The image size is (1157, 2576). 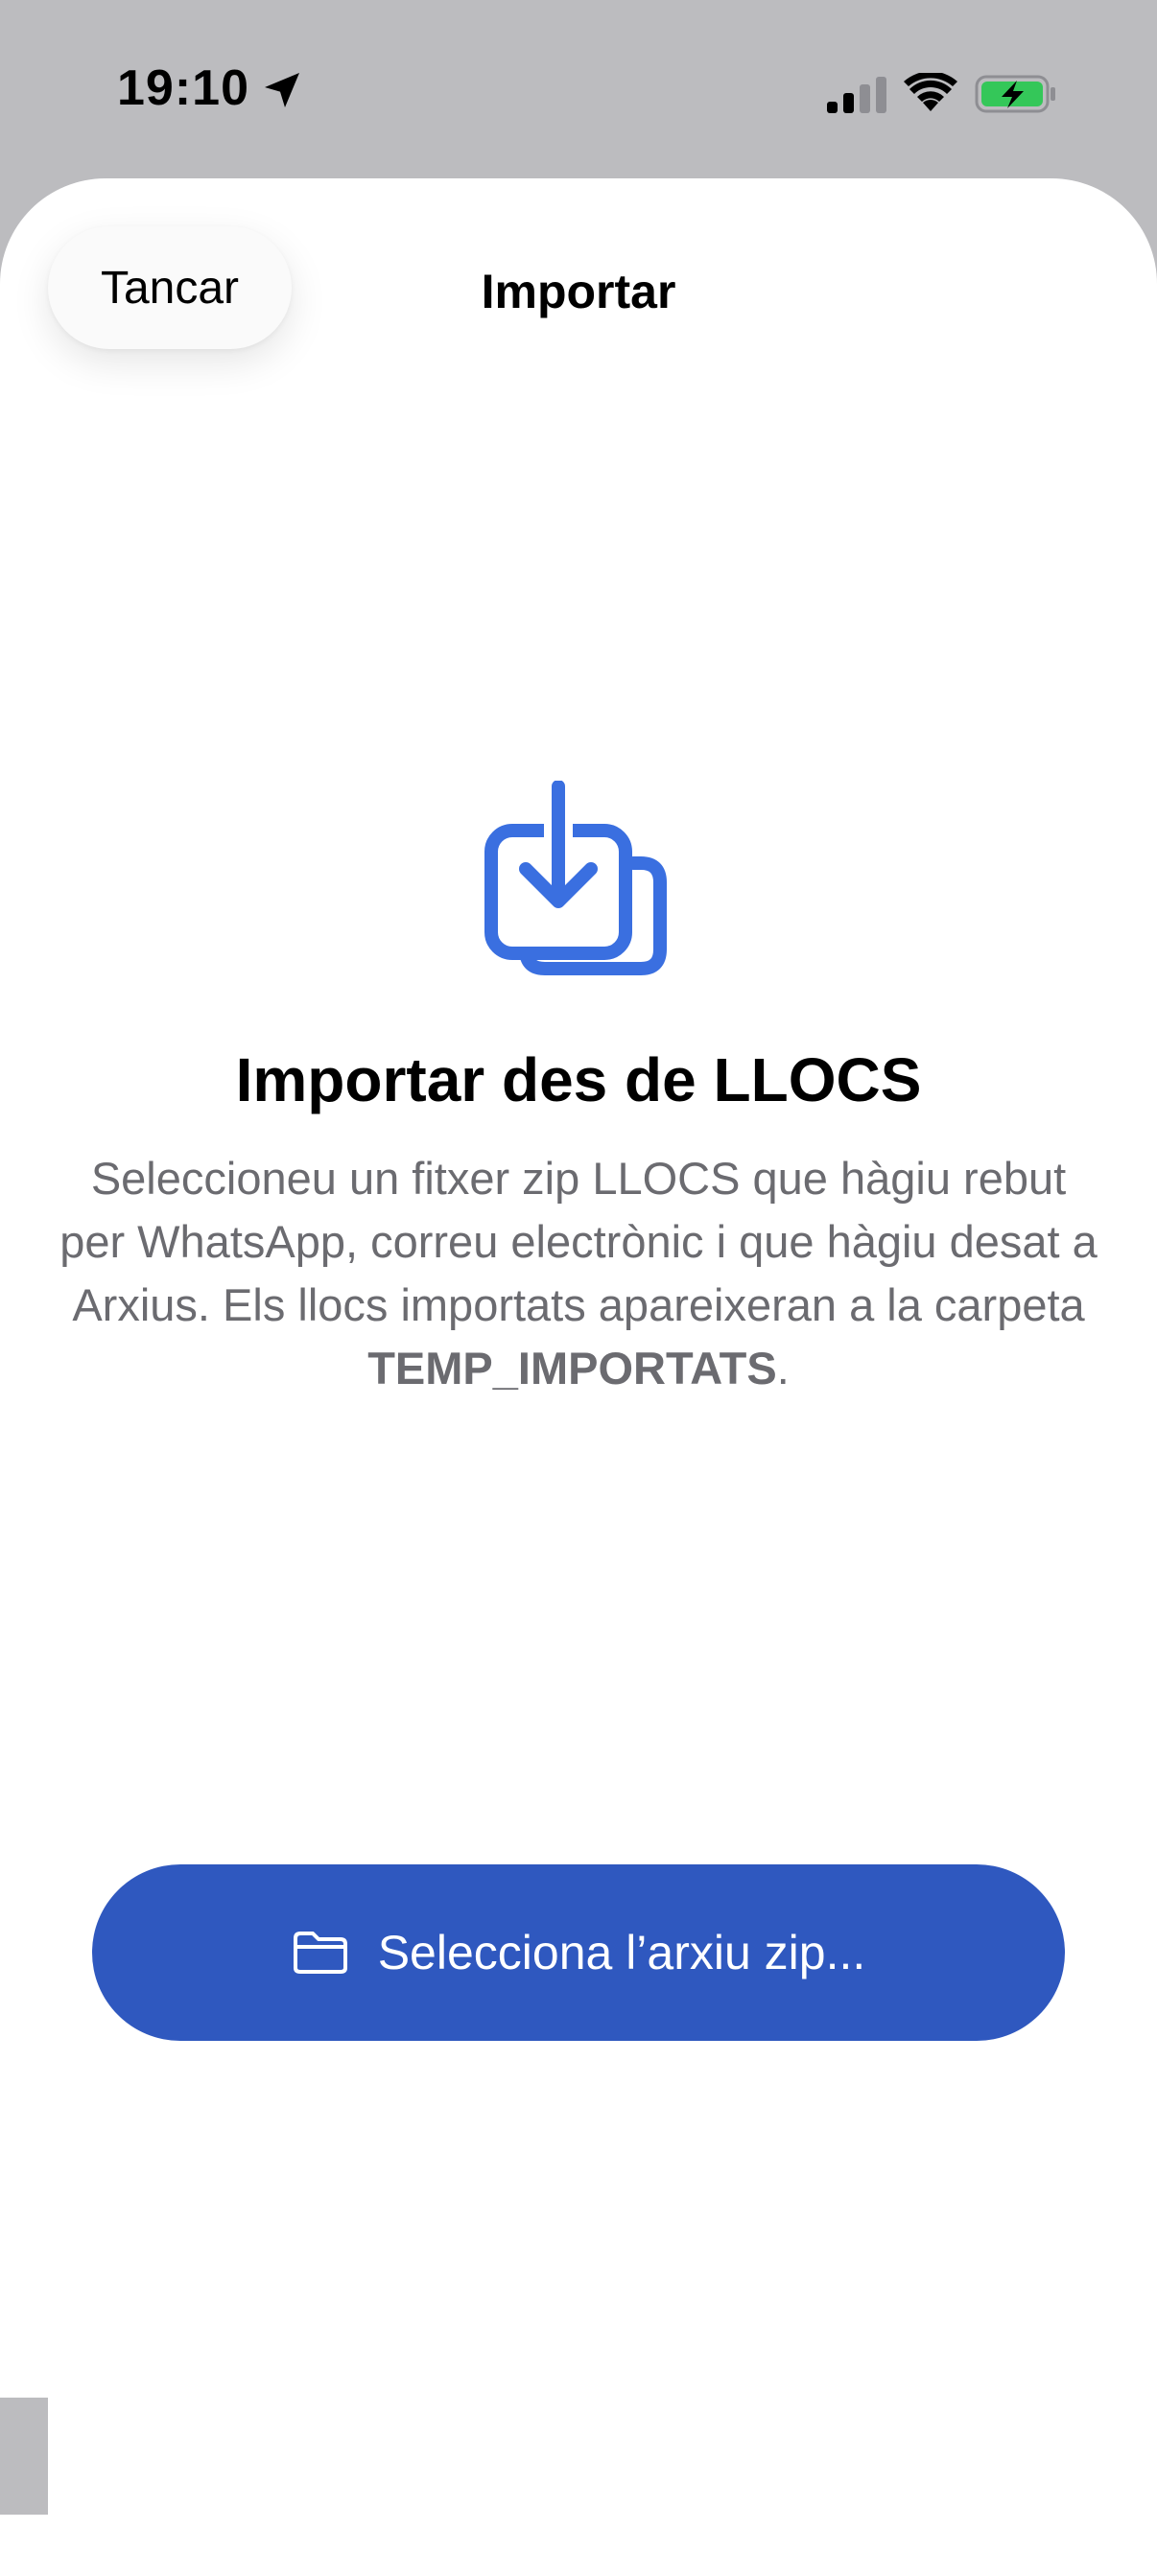 I want to click on status-time: 19:10, so click(x=183, y=88).